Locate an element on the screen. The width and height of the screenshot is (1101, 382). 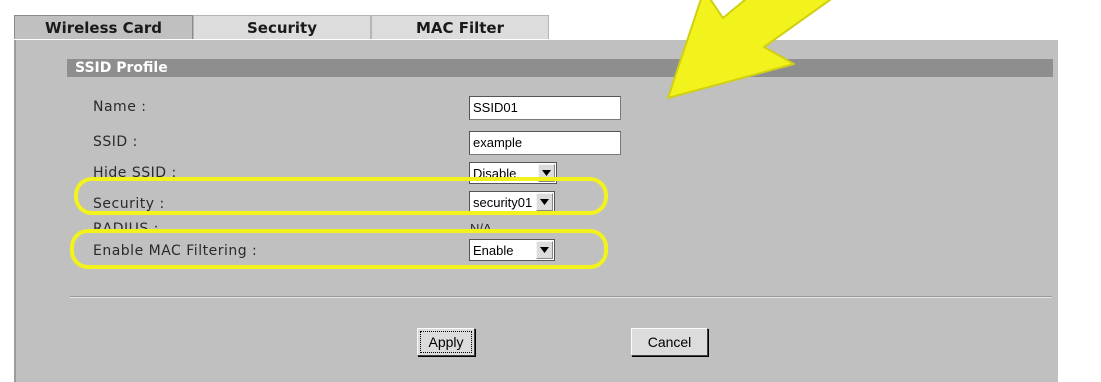
tab-mac-filter: MAC Filter is located at coordinates (460, 27).